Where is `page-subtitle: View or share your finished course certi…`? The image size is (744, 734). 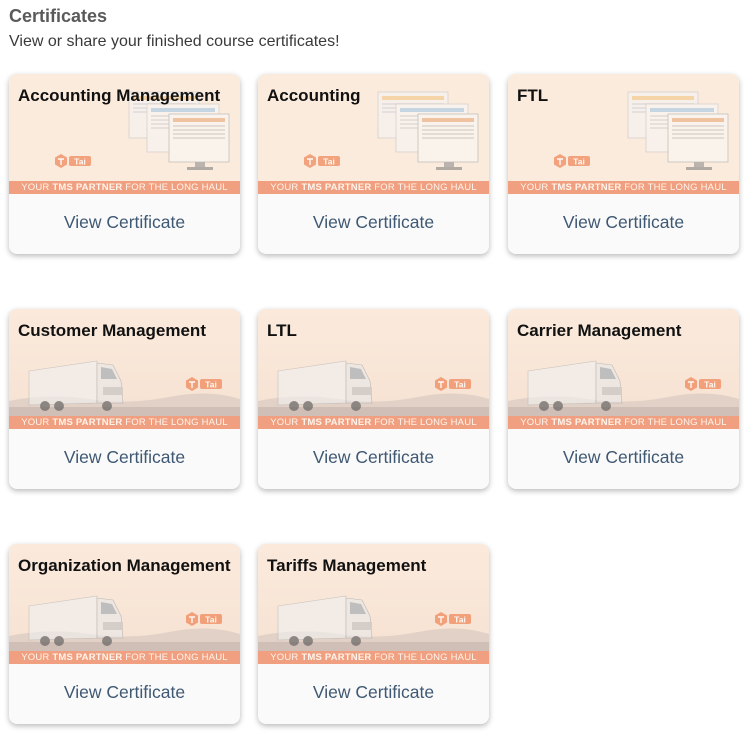
page-subtitle: View or share your finished course certi… is located at coordinates (174, 41).